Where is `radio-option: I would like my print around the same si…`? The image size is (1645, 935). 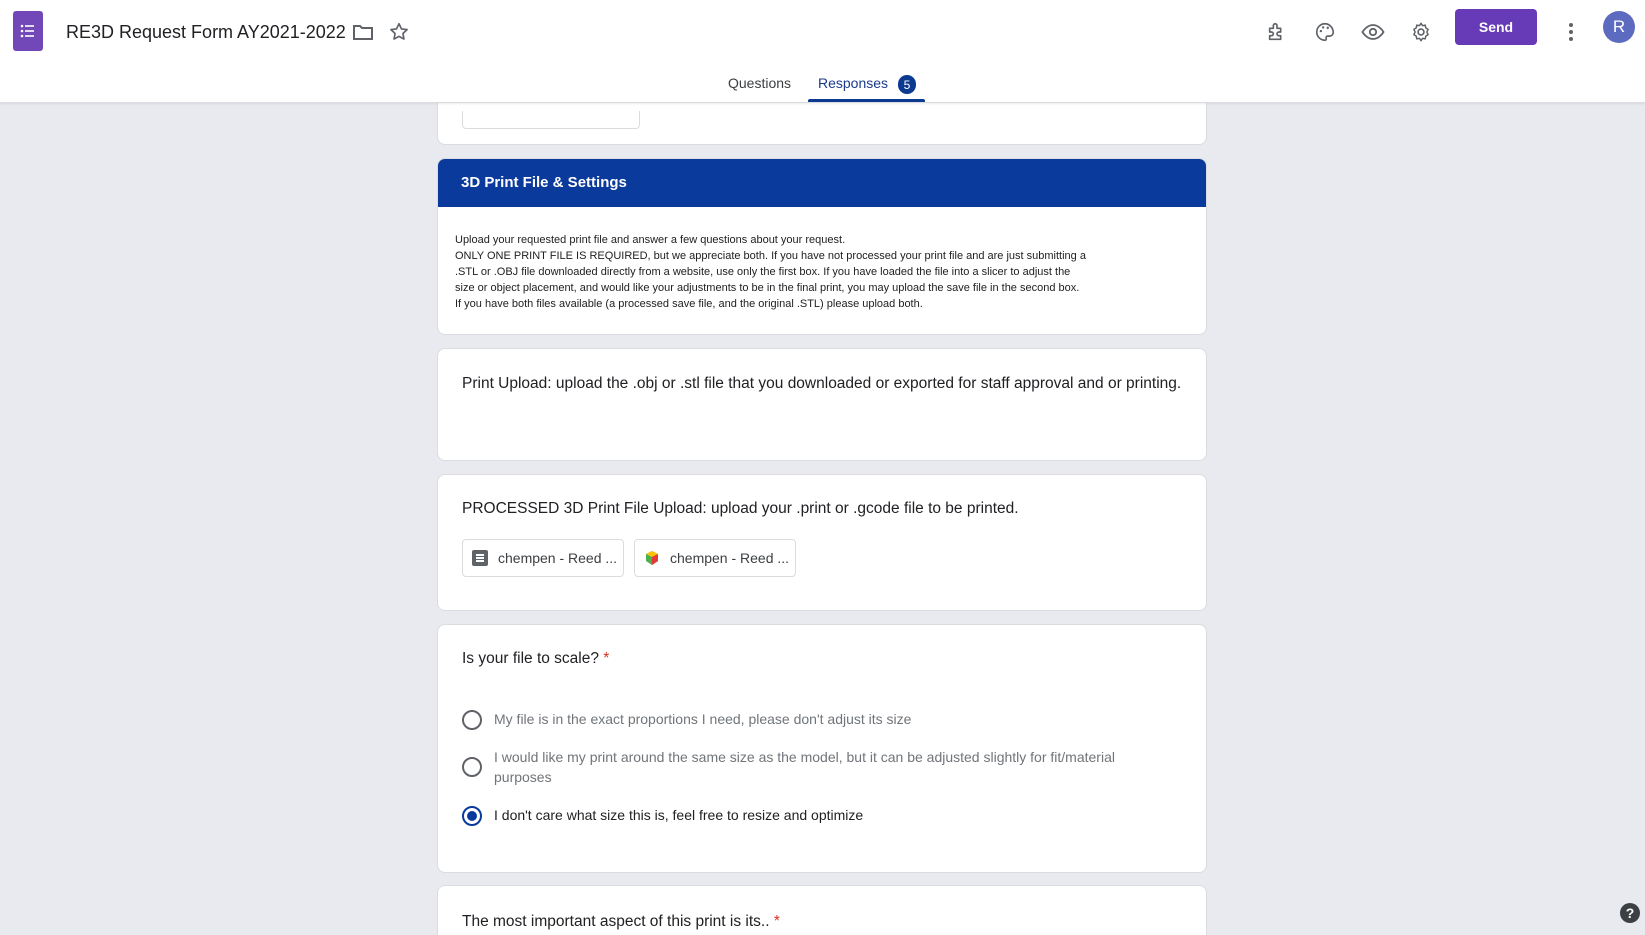 radio-option: I would like my print around the same si… is located at coordinates (808, 767).